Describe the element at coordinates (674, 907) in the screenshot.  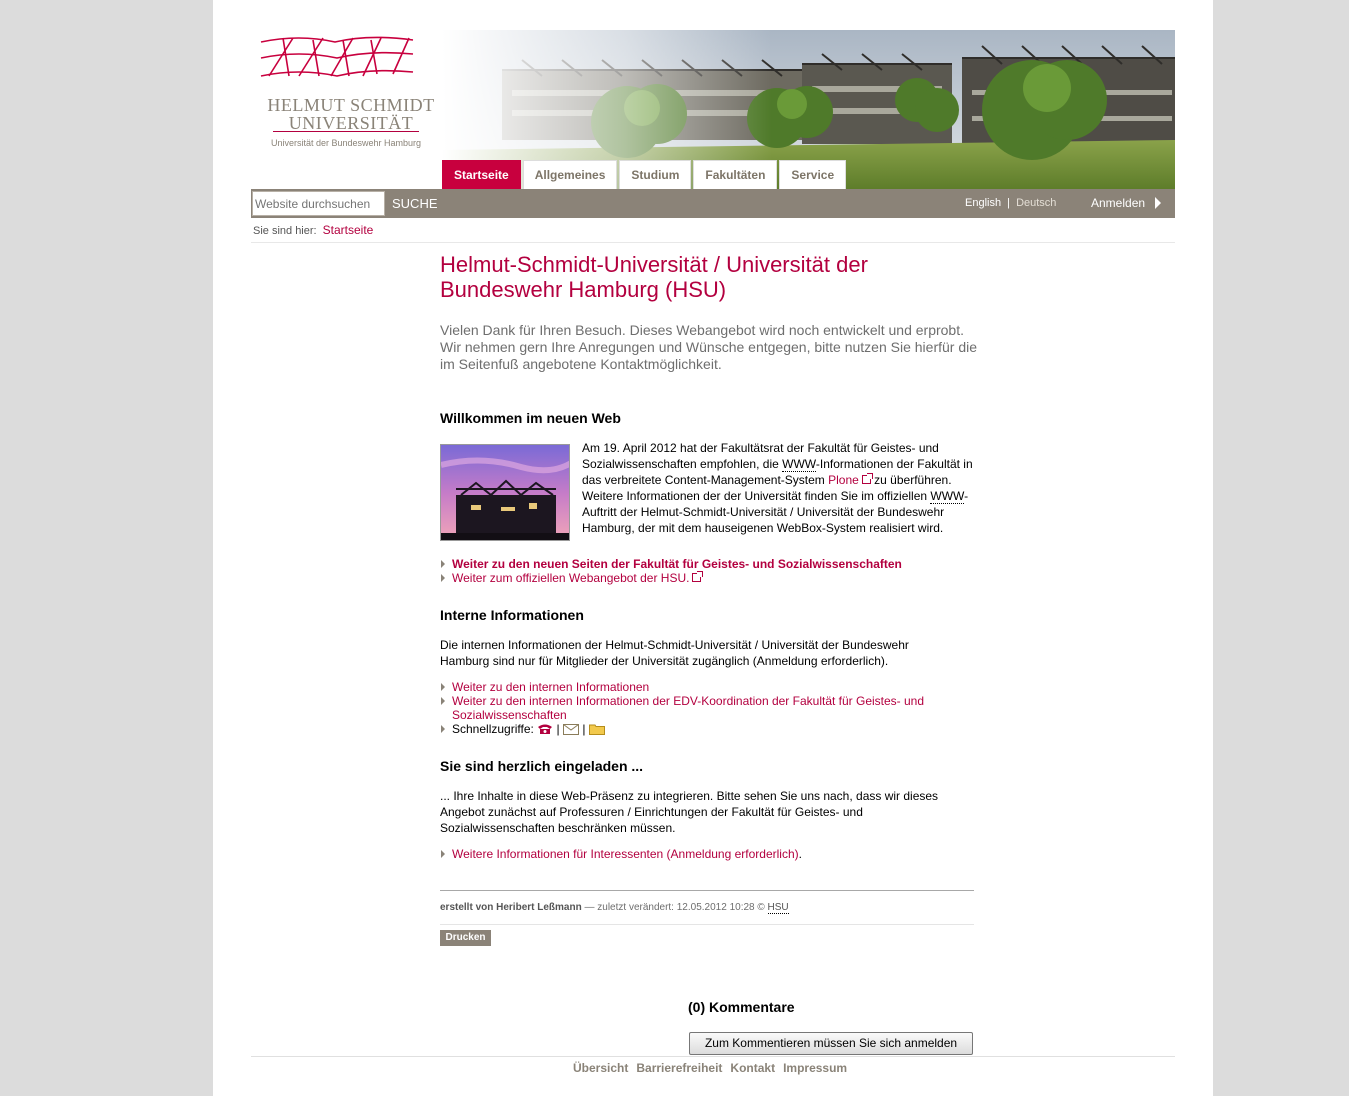
I see `byline-modified: — zuletzt verändert: 12.05.2012 10:28 ©` at that location.